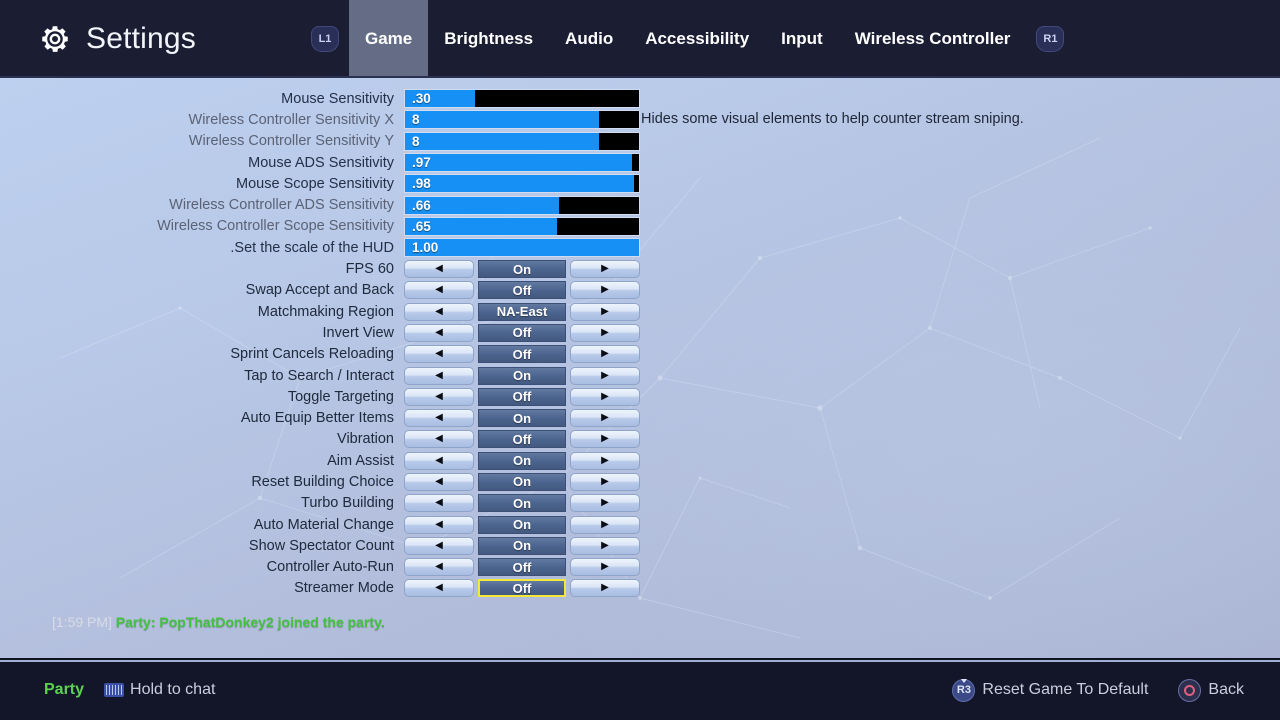 This screenshot has height=720, width=1280. Describe the element at coordinates (320, 226) in the screenshot. I see `setting-row-slider: Wireless Controller Scope Sensitivity .65` at that location.